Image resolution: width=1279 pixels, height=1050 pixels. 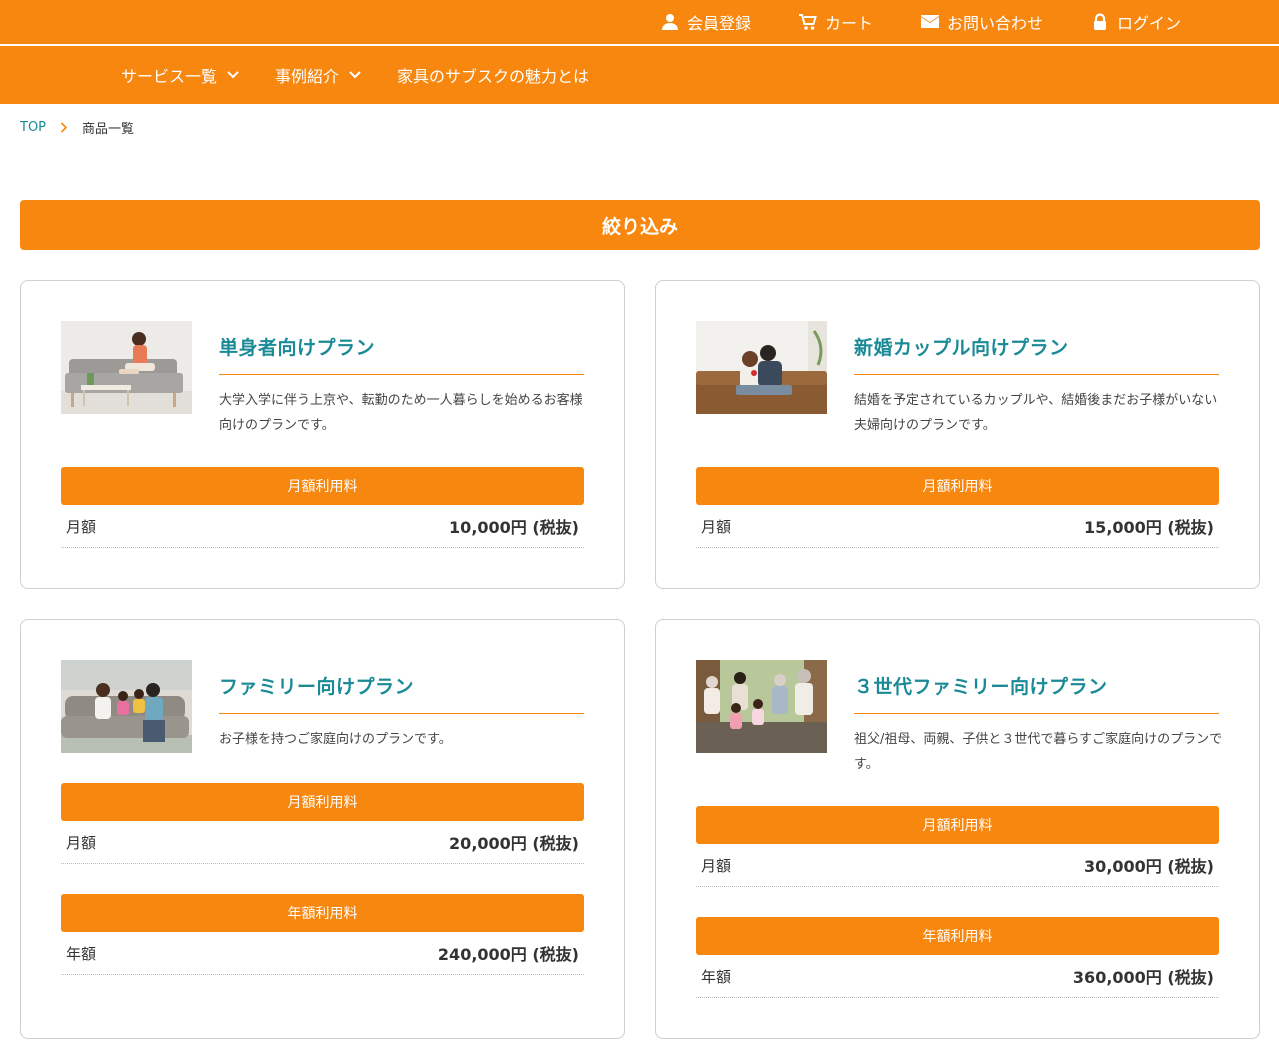 I want to click on product-description: 結婚を予定されているカップルや、結婚後まだお子様がいない夫婦向けのプランです。, so click(x=1036, y=413).